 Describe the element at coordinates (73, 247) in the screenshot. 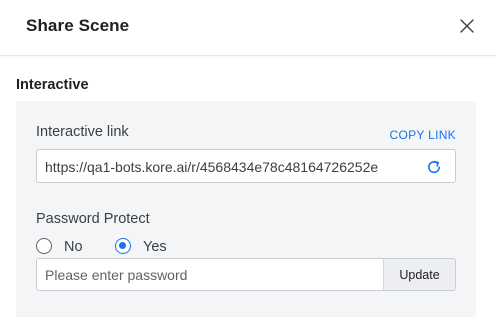

I see `radio-no-label: No` at that location.